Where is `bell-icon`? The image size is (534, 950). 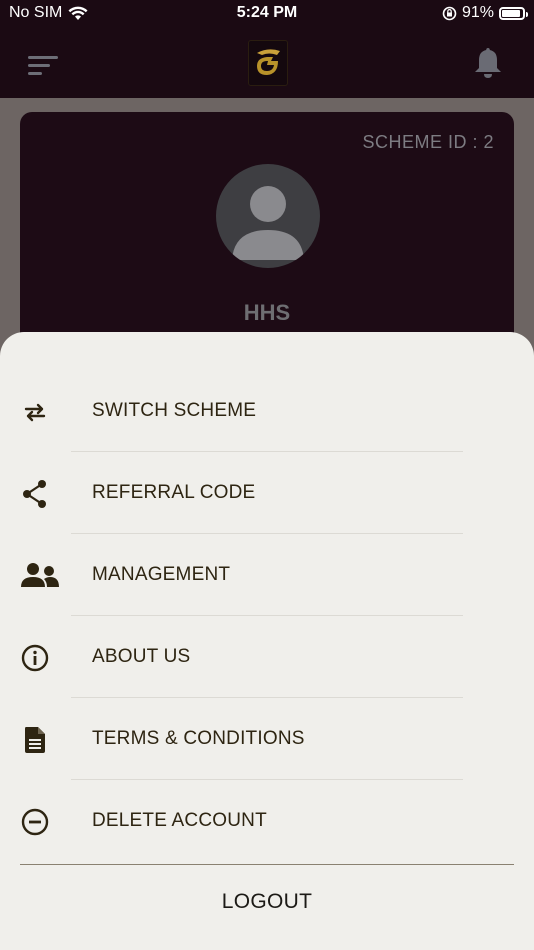
bell-icon is located at coordinates (488, 63).